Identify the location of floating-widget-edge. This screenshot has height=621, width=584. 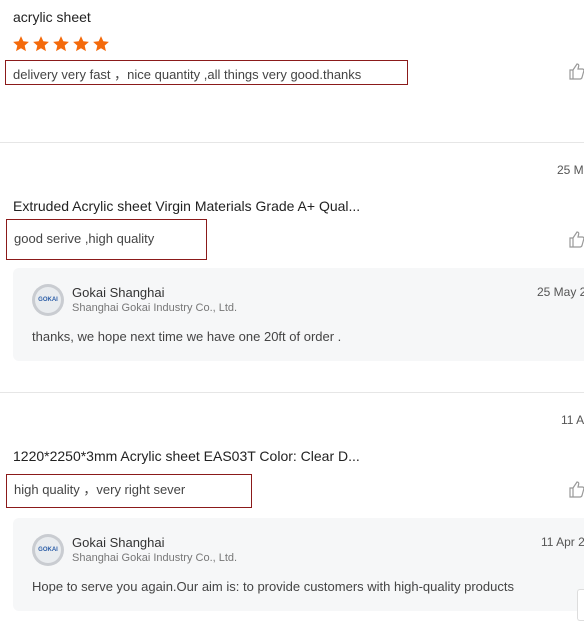
(580, 605).